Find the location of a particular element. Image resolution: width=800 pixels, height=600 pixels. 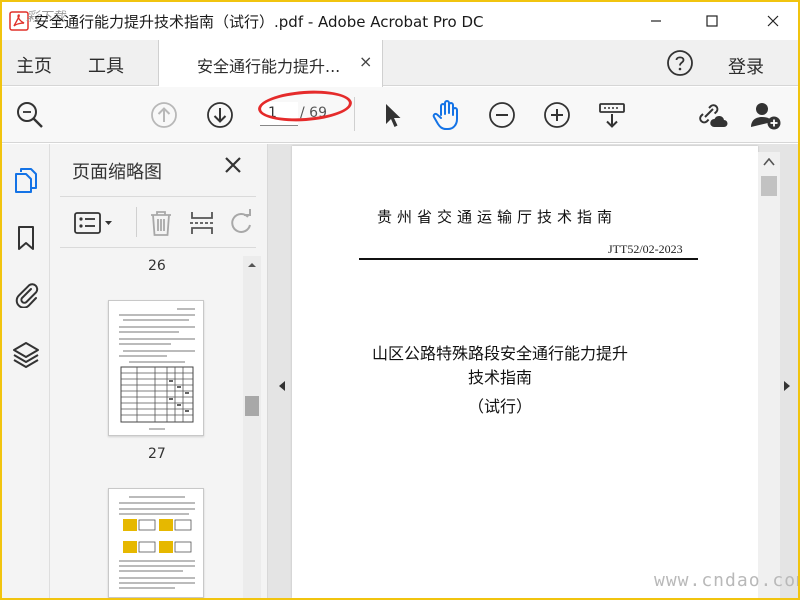

navigation-rail is located at coordinates (26, 371).